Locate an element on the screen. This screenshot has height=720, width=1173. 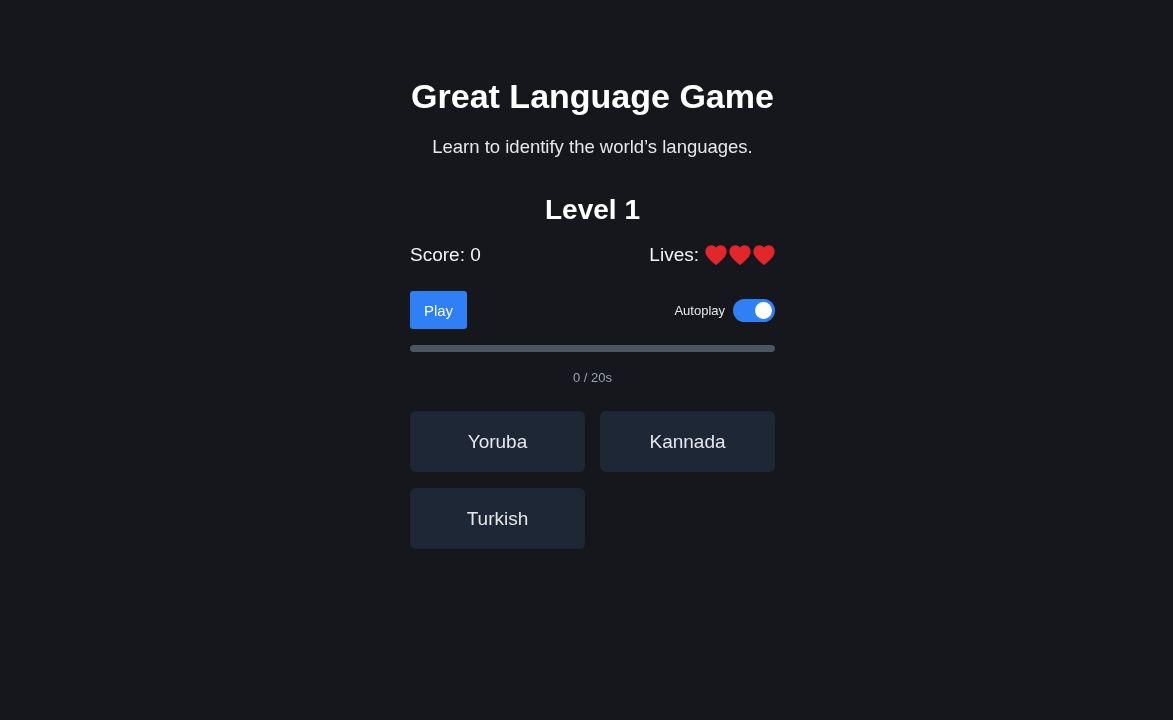
app-subtitle: Learn to identify the world’s languages. is located at coordinates (592, 147).